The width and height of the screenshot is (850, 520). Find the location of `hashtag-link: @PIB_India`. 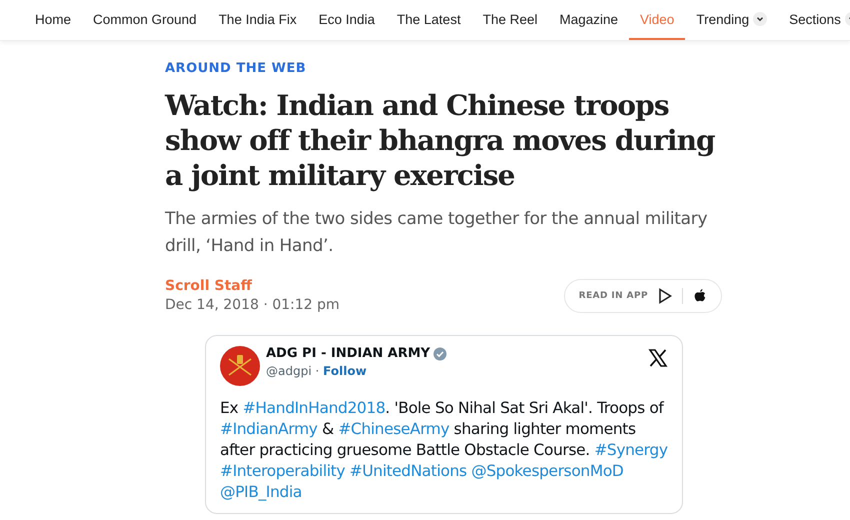

hashtag-link: @PIB_India is located at coordinates (261, 492).